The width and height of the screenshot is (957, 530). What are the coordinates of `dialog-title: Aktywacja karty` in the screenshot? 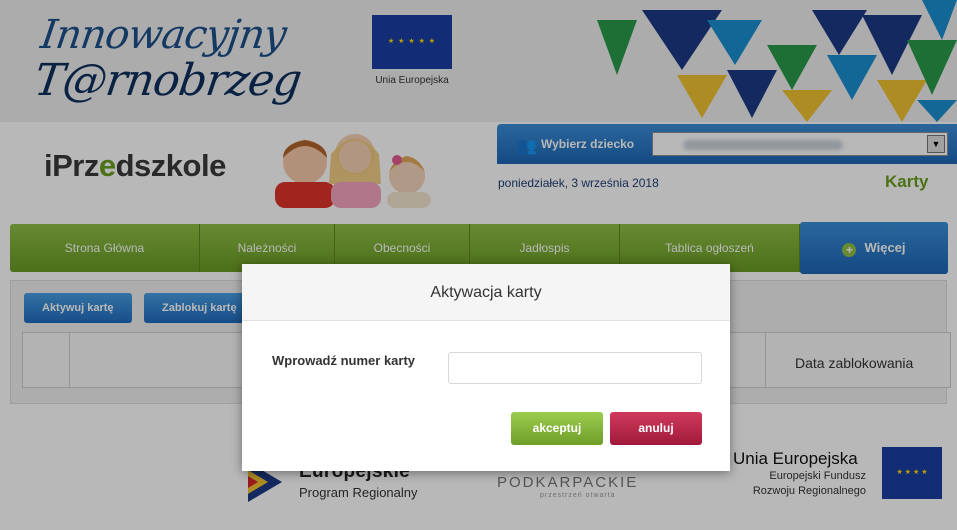 It's located at (486, 292).